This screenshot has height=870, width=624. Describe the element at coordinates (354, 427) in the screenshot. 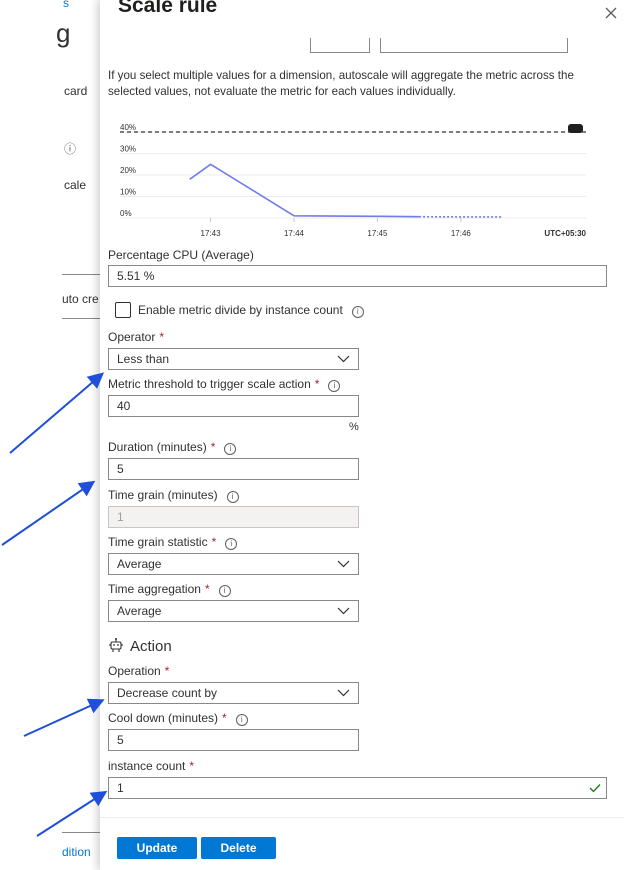

I see `threshold-unit: %` at that location.